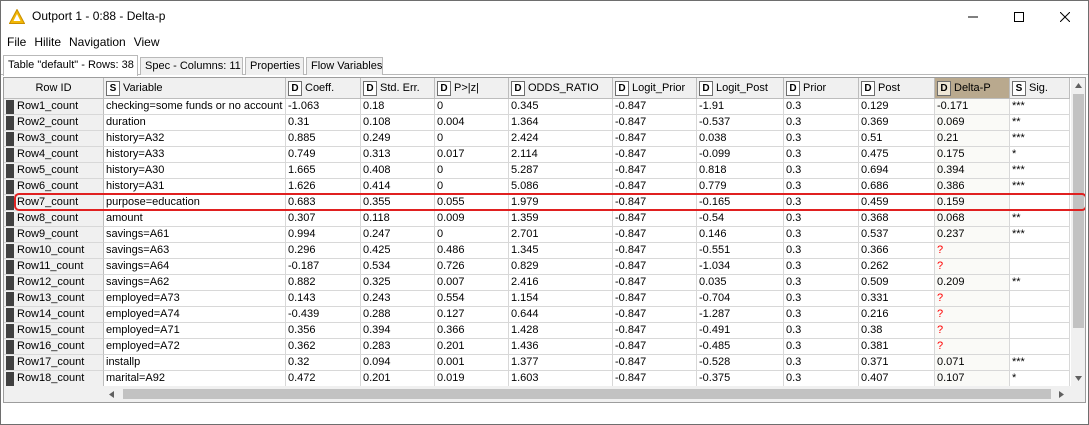  I want to click on cell-logit_post: 0.146, so click(740, 235).